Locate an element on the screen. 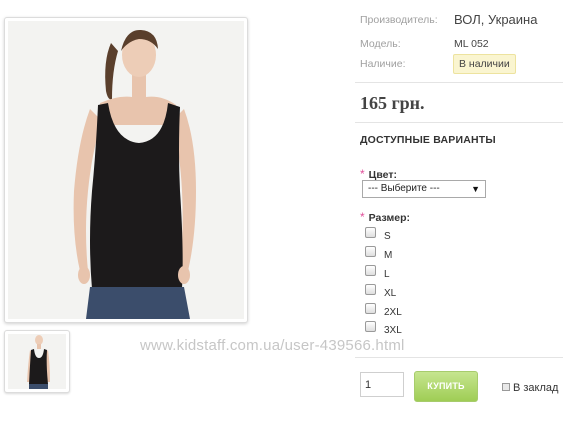  thumbnail-photo is located at coordinates (37, 361).